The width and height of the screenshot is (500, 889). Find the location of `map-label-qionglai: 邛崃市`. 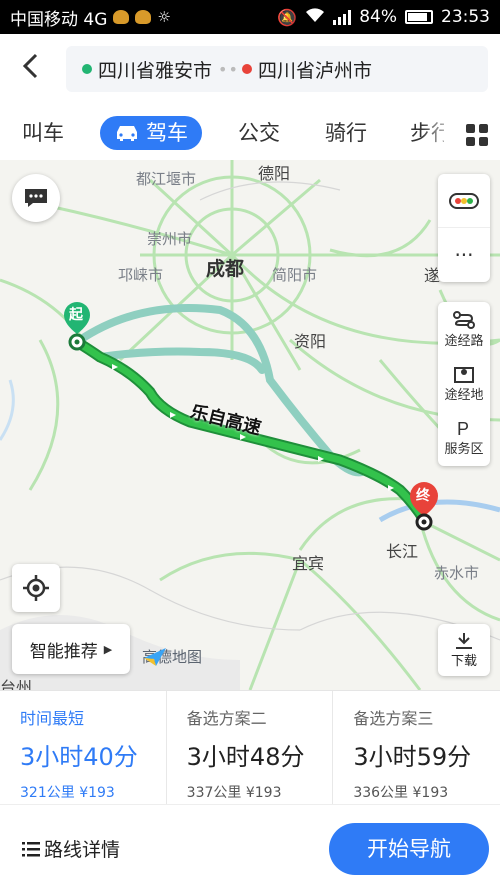

map-label-qionglai: 邛崃市 is located at coordinates (141, 275).